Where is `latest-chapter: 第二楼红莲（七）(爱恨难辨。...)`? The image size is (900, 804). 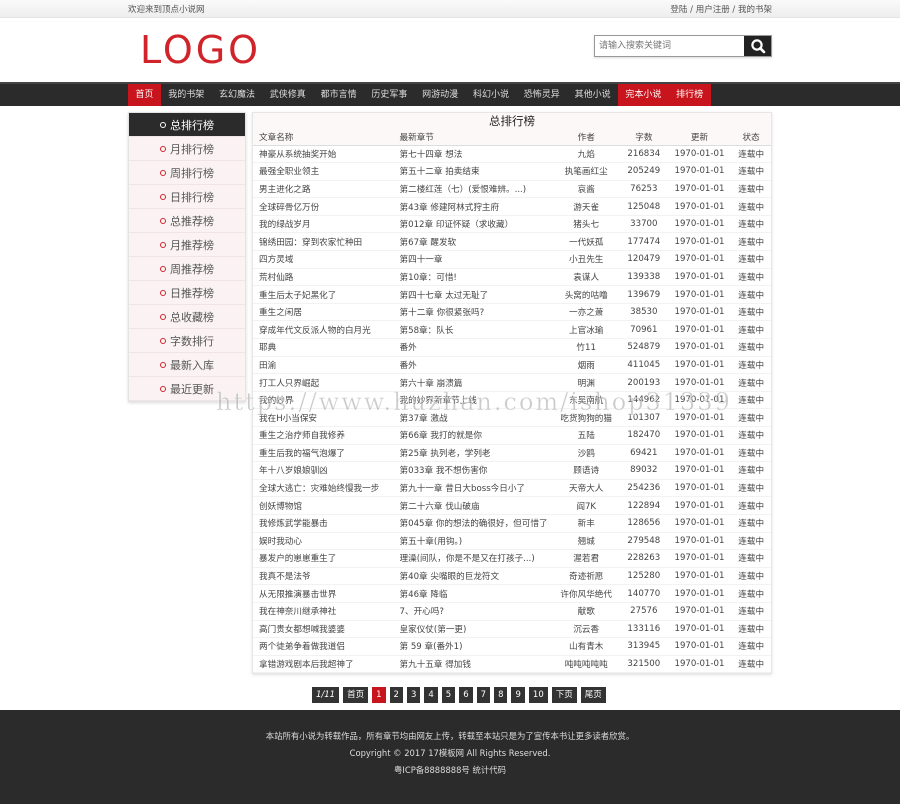
latest-chapter: 第二楼红莲（七）(爱恨难辨。...) is located at coordinates (476, 189).